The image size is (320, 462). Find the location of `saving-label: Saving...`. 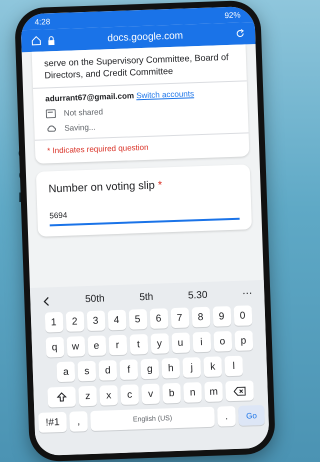

saving-label: Saving... is located at coordinates (80, 127).